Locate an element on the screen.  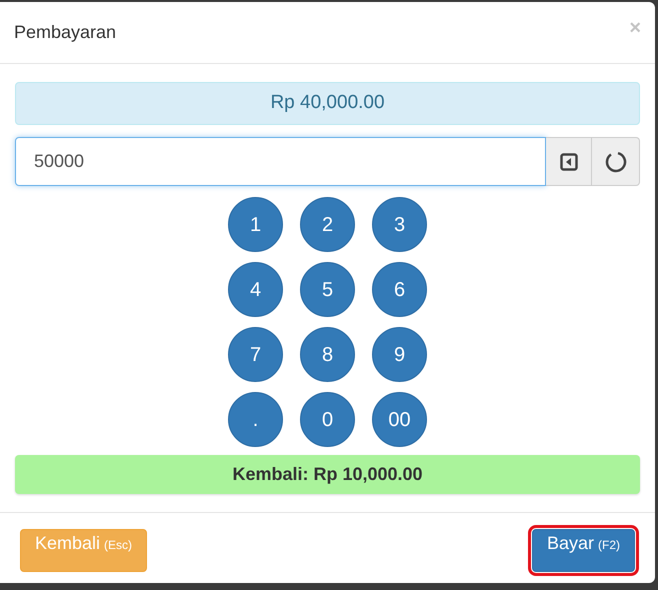
reset-button is located at coordinates (616, 161).